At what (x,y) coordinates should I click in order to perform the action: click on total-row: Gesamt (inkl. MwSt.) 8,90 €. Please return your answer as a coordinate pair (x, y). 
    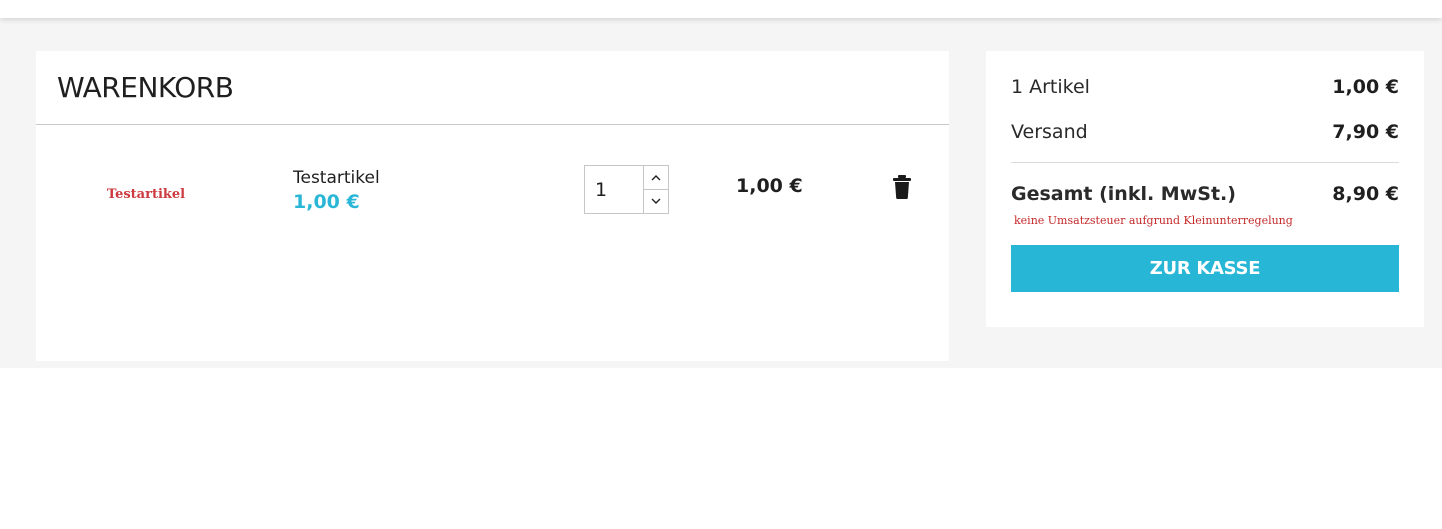
    Looking at the image, I should click on (1205, 194).